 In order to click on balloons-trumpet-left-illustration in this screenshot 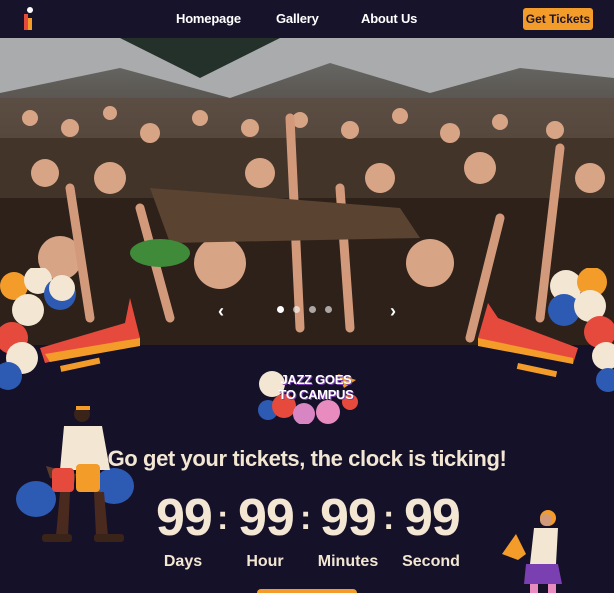, I will do `click(70, 329)`.